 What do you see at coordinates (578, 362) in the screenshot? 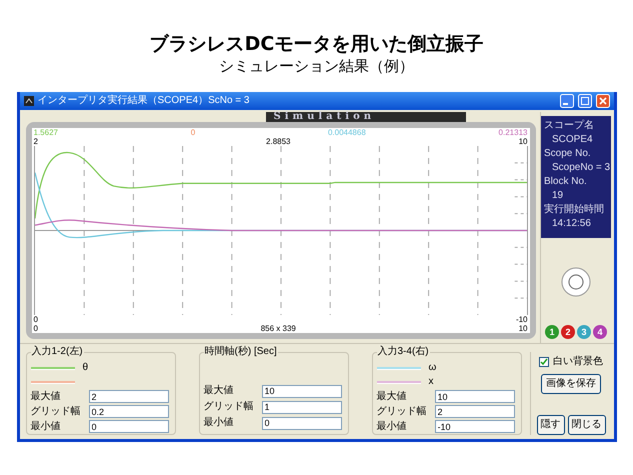
I see `checkbox-label: 白い背景色` at bounding box center [578, 362].